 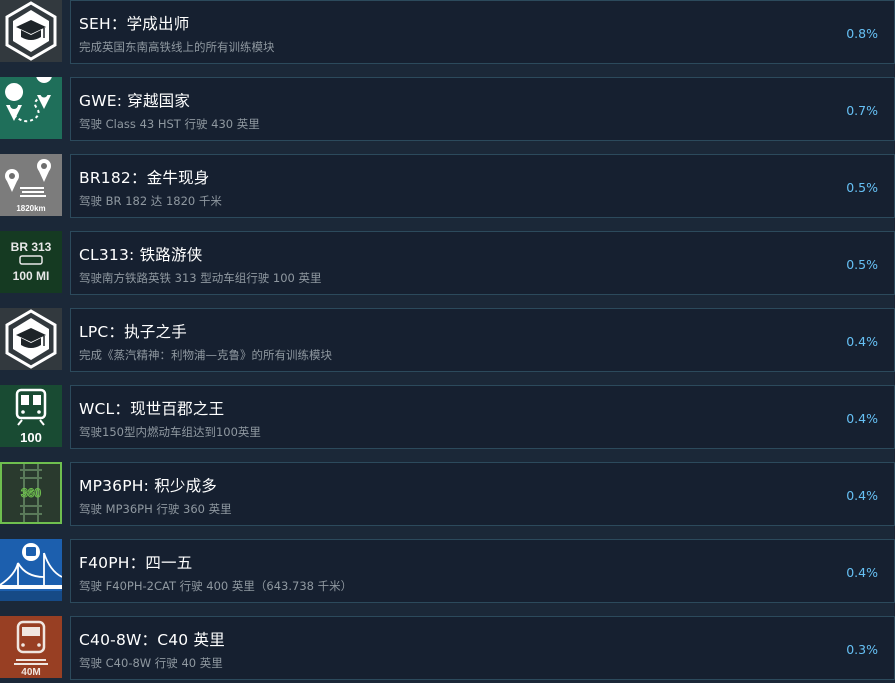 What do you see at coordinates (141, 255) in the screenshot?
I see `achievement-title: CL313: 铁路游侠` at bounding box center [141, 255].